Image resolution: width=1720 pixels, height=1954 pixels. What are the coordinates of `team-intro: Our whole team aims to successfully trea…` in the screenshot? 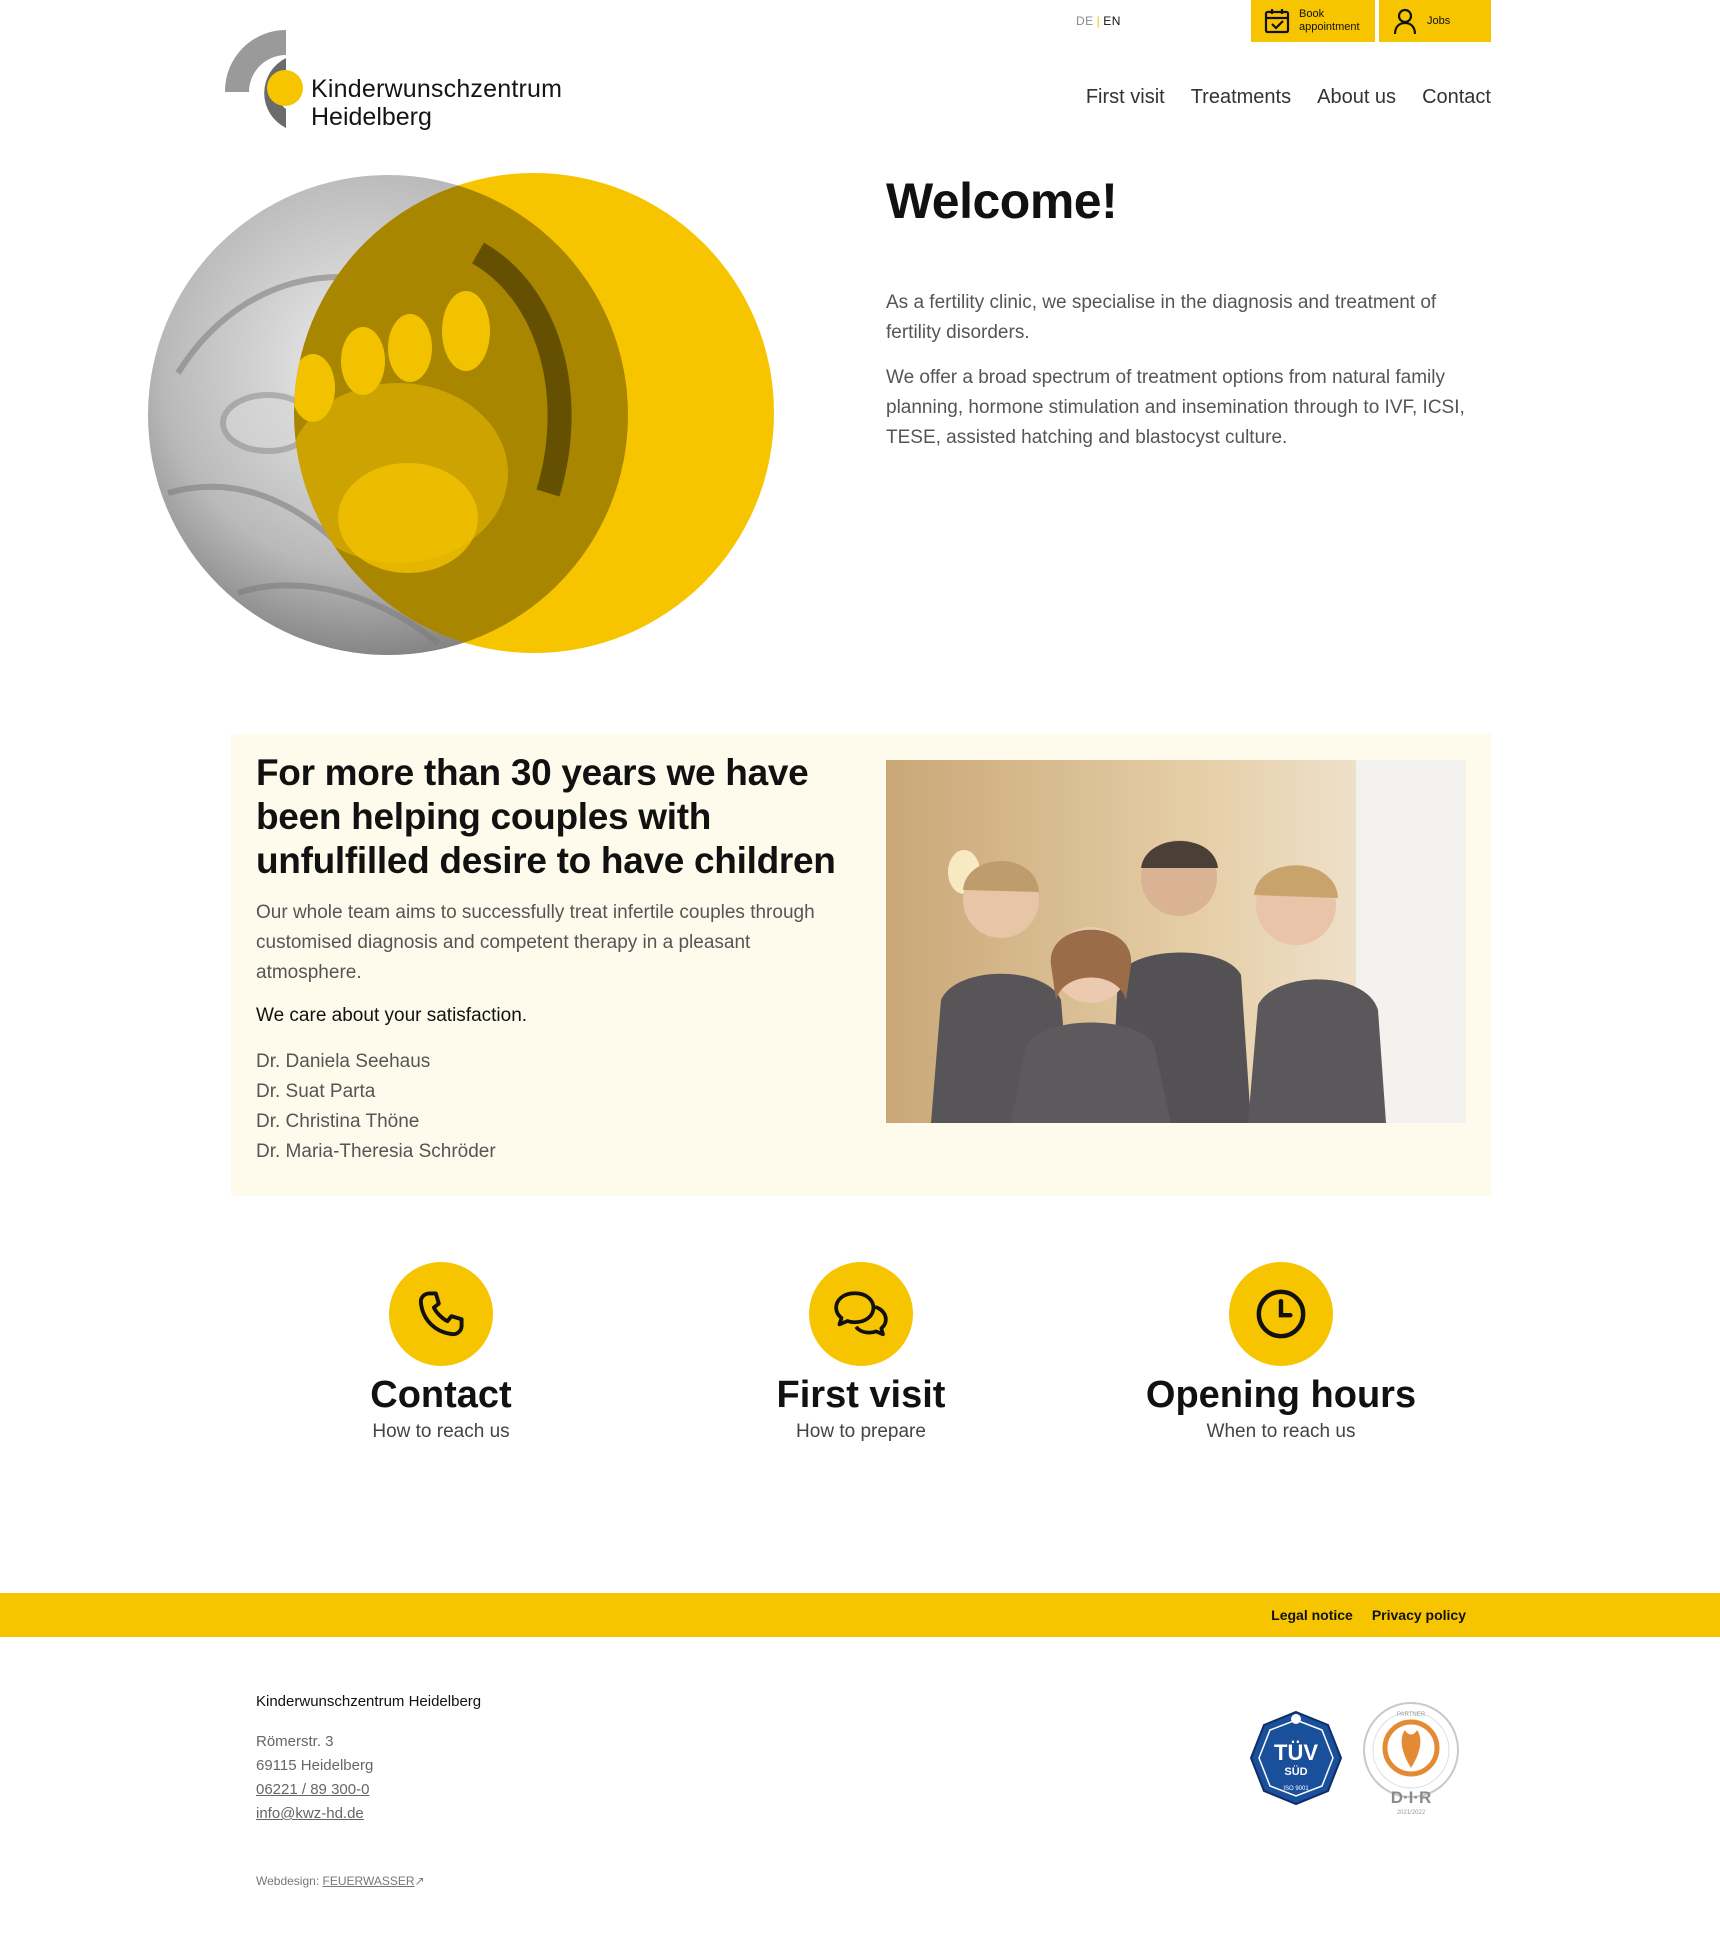 It's located at (535, 942).